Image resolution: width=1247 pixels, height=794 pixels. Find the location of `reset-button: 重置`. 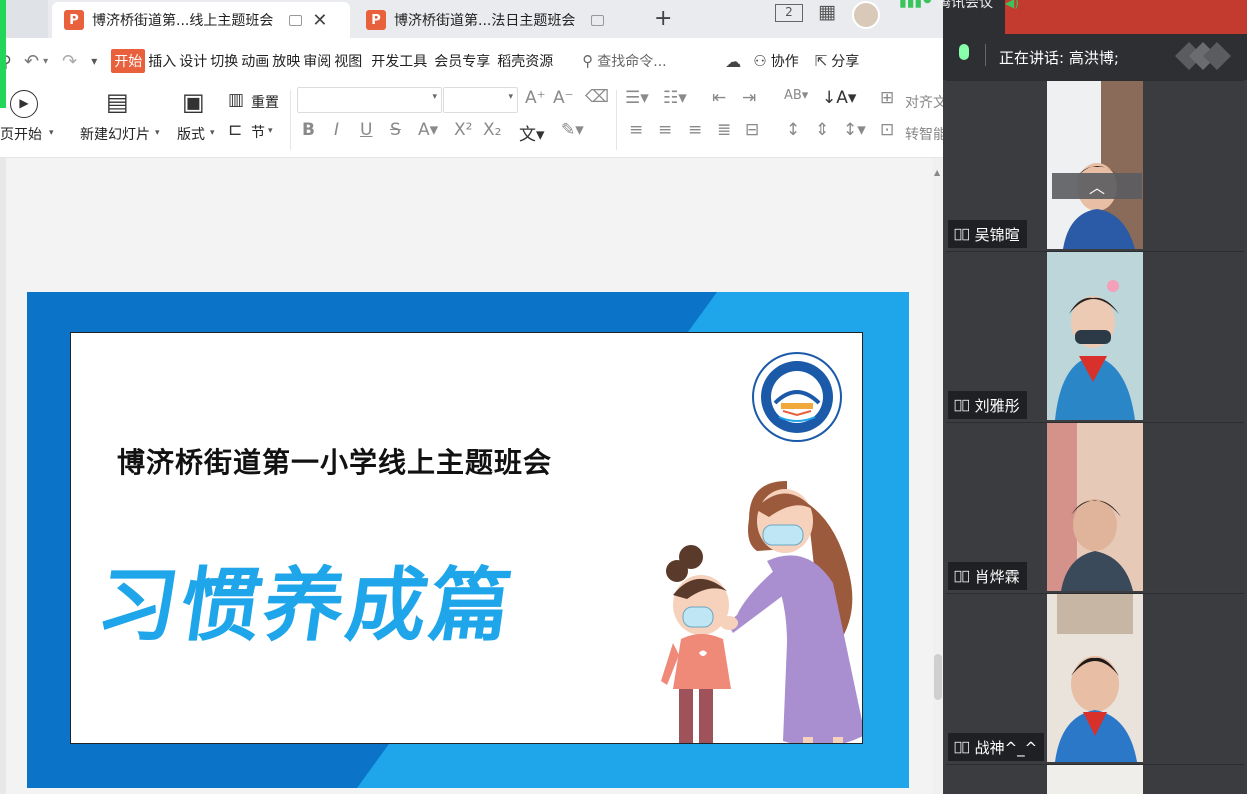

reset-button: 重置 is located at coordinates (265, 102).